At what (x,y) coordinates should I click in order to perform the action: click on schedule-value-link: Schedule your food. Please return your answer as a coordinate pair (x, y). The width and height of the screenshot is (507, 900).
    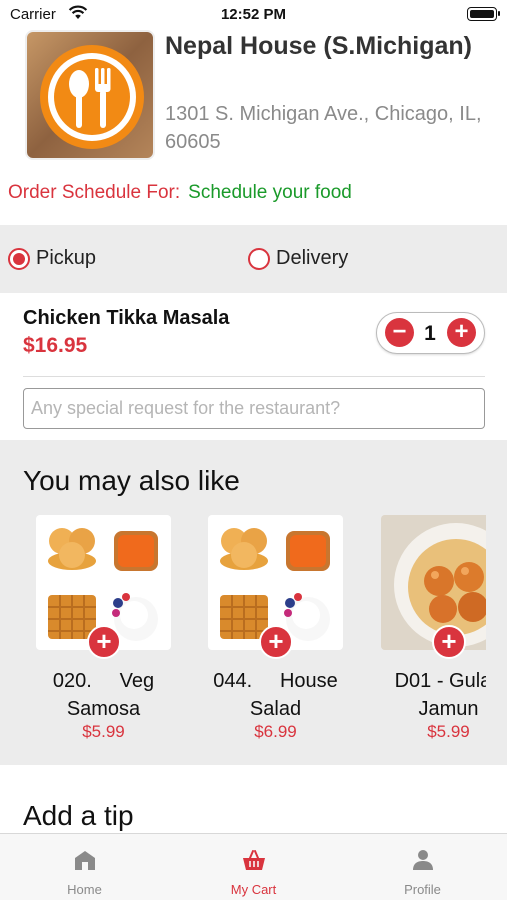
    Looking at the image, I should click on (270, 192).